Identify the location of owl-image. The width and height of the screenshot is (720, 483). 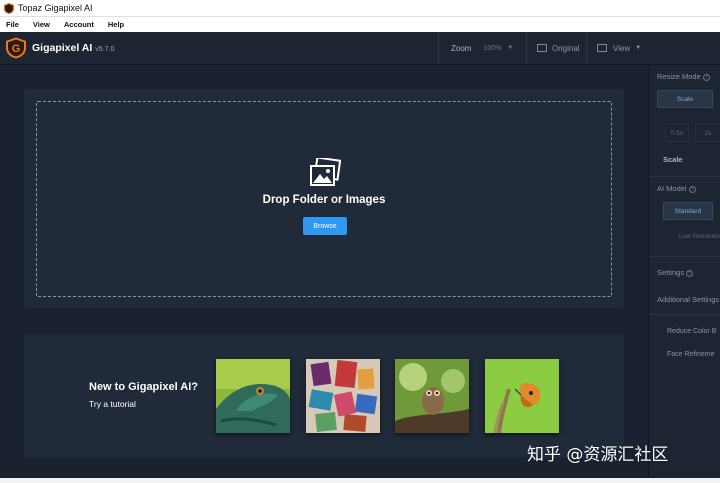
(432, 396).